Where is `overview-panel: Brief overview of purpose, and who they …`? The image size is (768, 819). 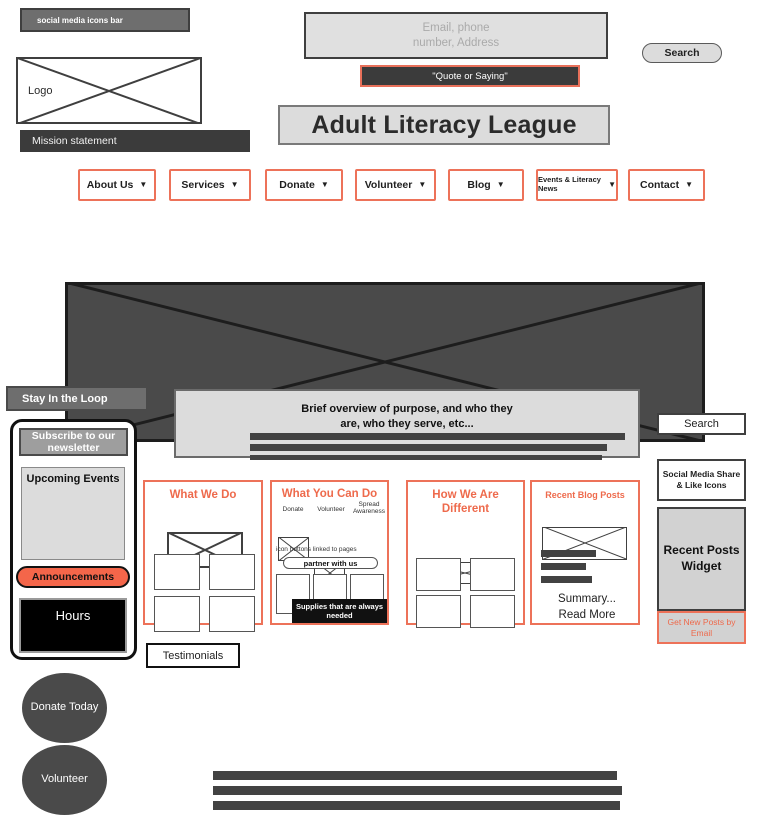
overview-panel: Brief overview of purpose, and who they … is located at coordinates (407, 424).